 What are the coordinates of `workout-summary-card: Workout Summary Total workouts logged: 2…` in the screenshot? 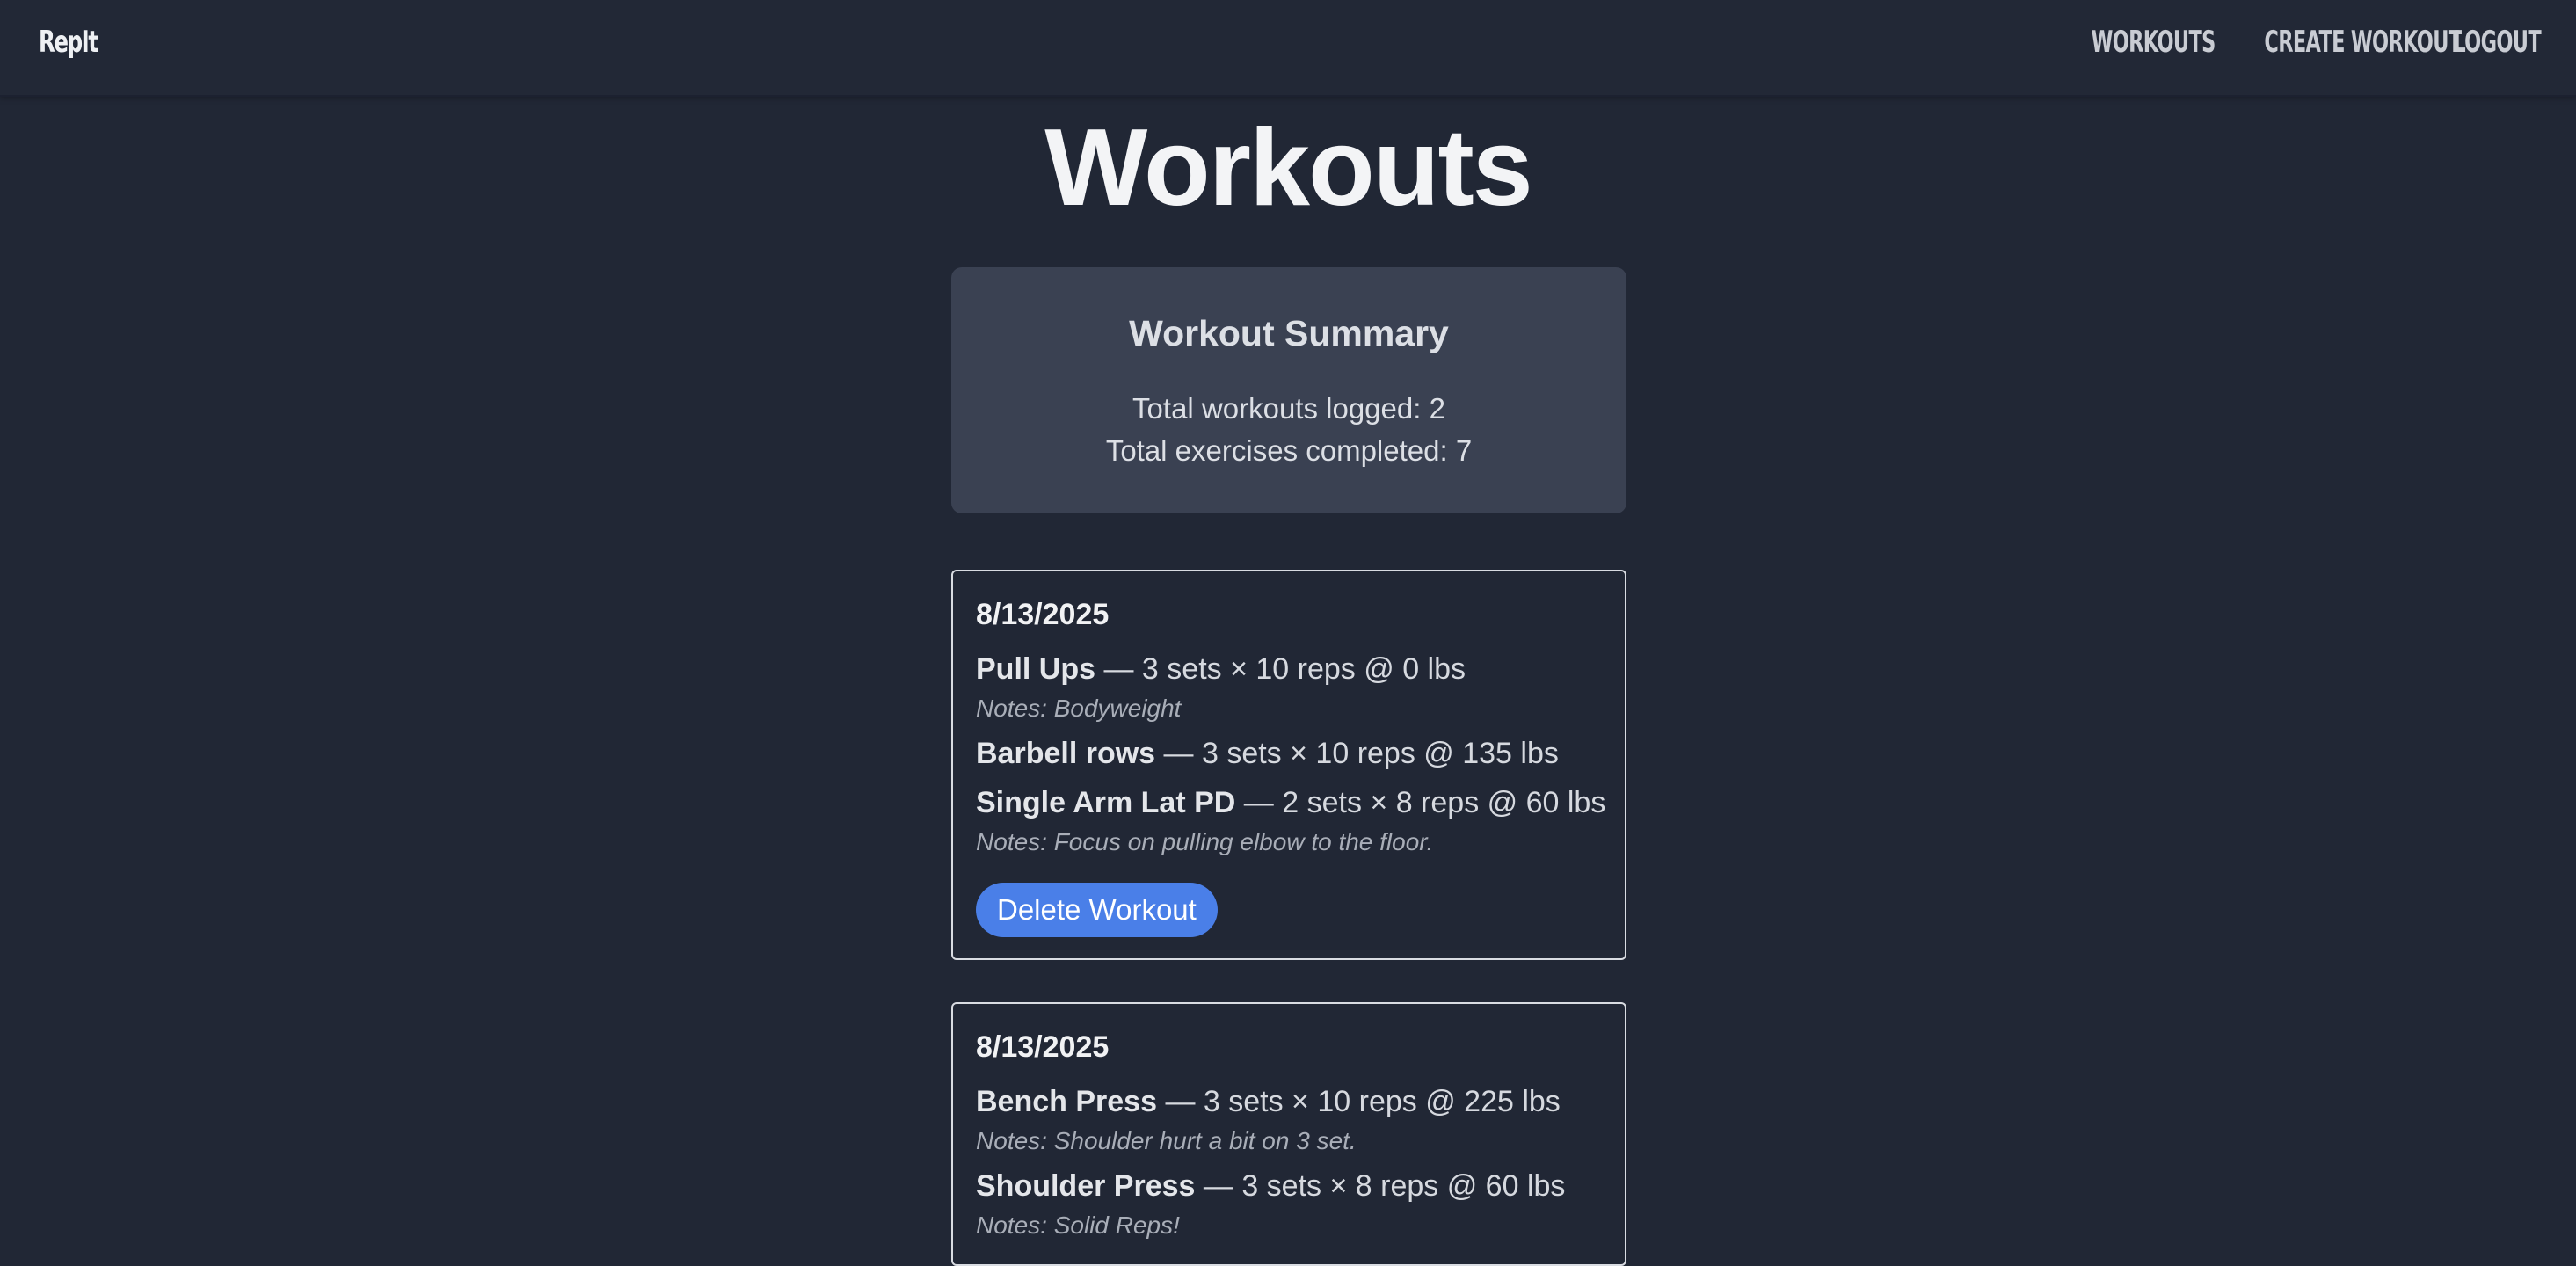 It's located at (1288, 390).